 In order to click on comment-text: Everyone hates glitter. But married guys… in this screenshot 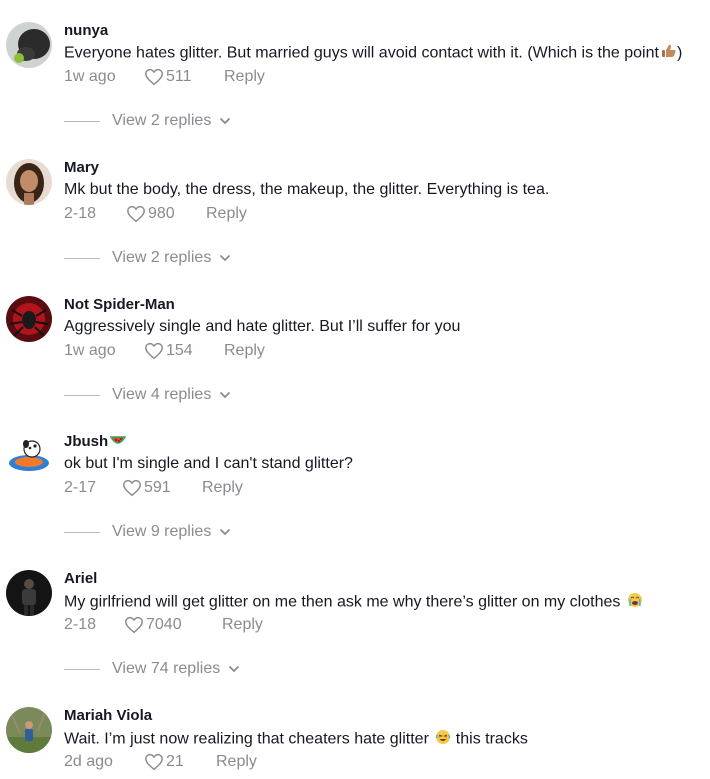, I will do `click(373, 53)`.